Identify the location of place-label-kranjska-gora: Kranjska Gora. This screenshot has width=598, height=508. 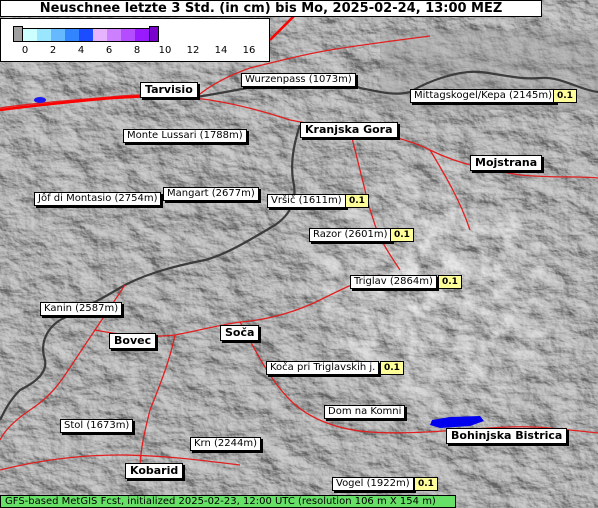
(349, 130).